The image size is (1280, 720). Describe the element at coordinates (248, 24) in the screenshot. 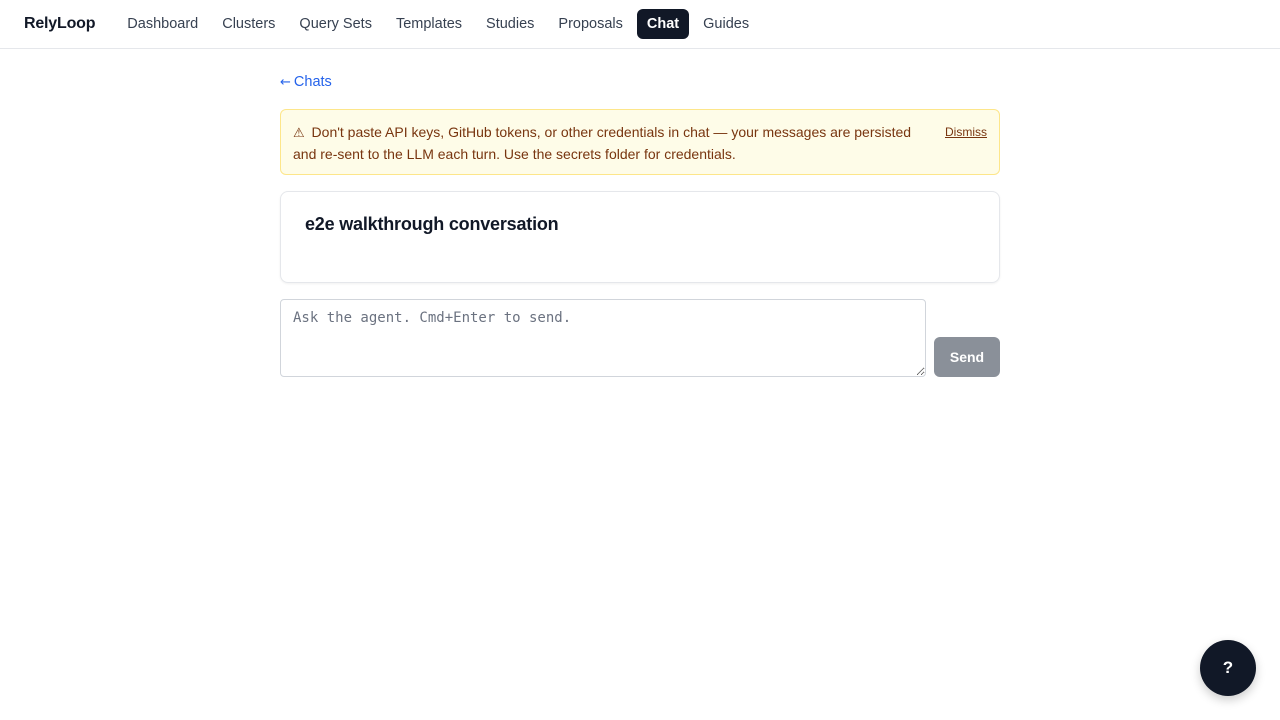

I see `nav-item-clusters: Clusters` at that location.